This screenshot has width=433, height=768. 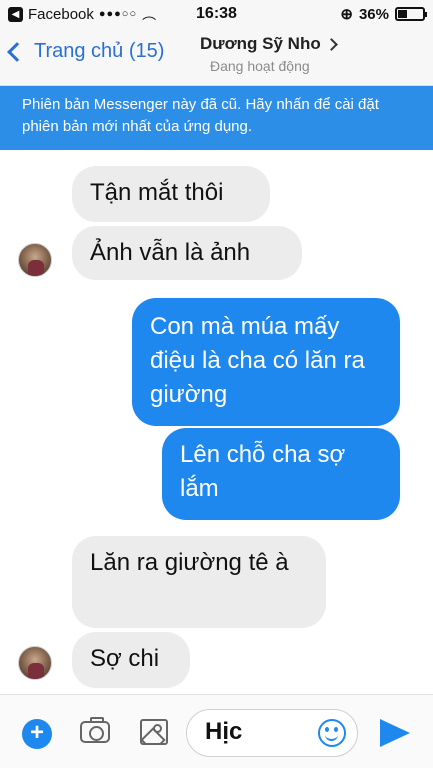 I want to click on signal-icon: ●●●○○, so click(x=118, y=14).